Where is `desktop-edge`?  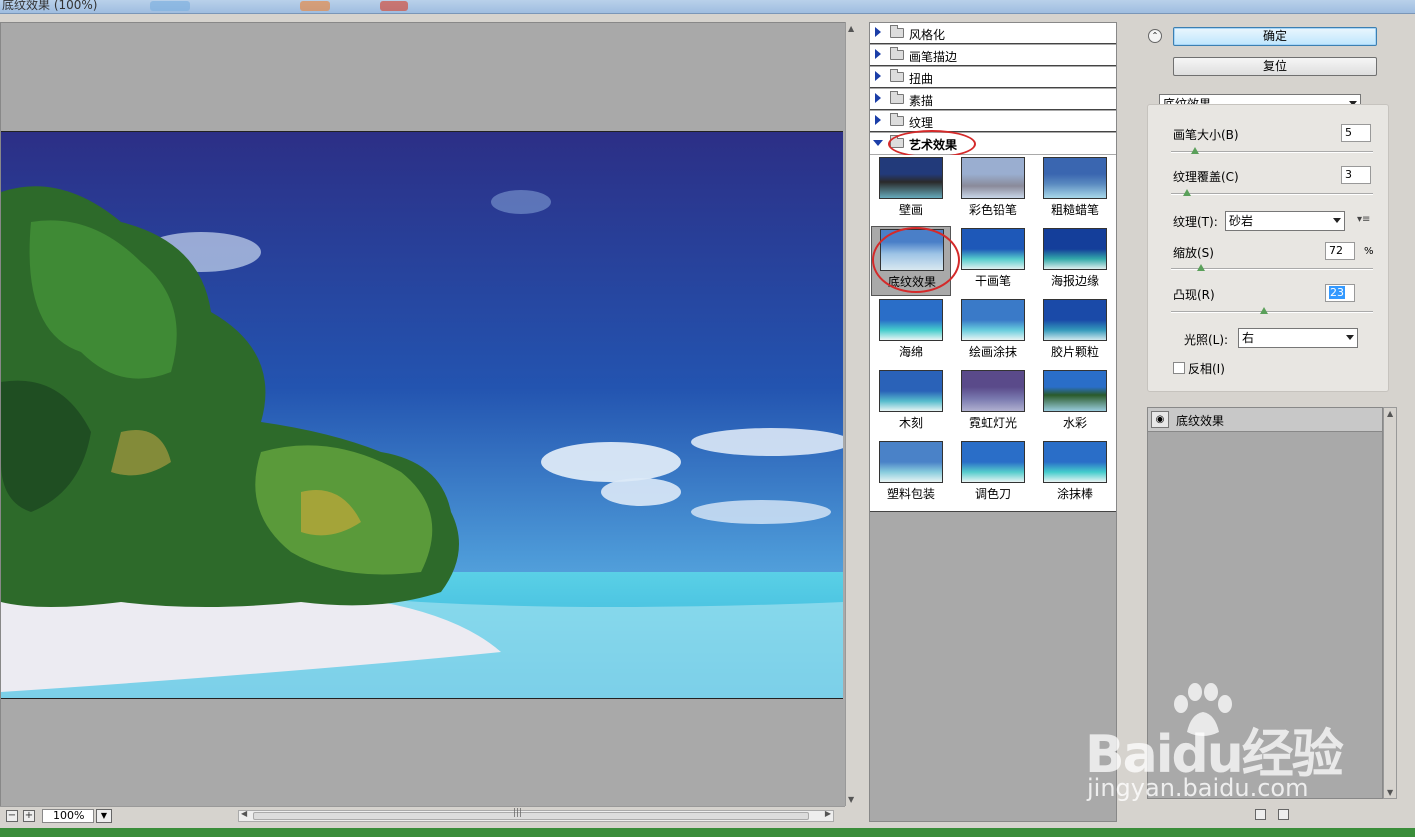
desktop-edge is located at coordinates (707, 832).